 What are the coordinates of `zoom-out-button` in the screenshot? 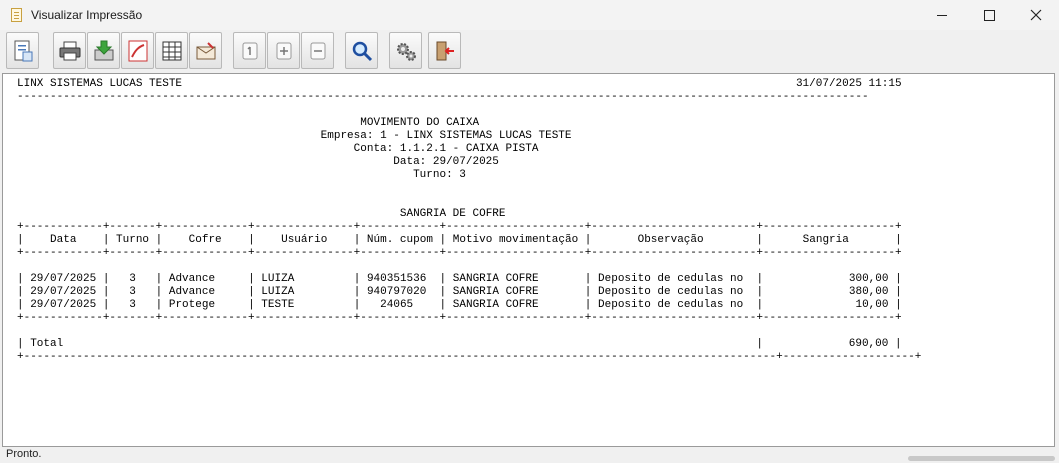 It's located at (317, 50).